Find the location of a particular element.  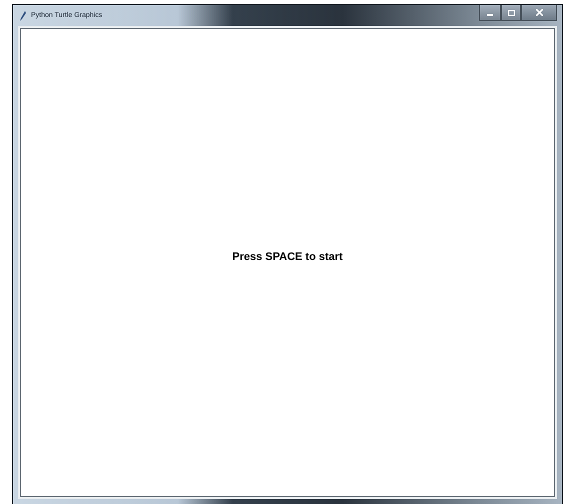

close-button is located at coordinates (539, 13).